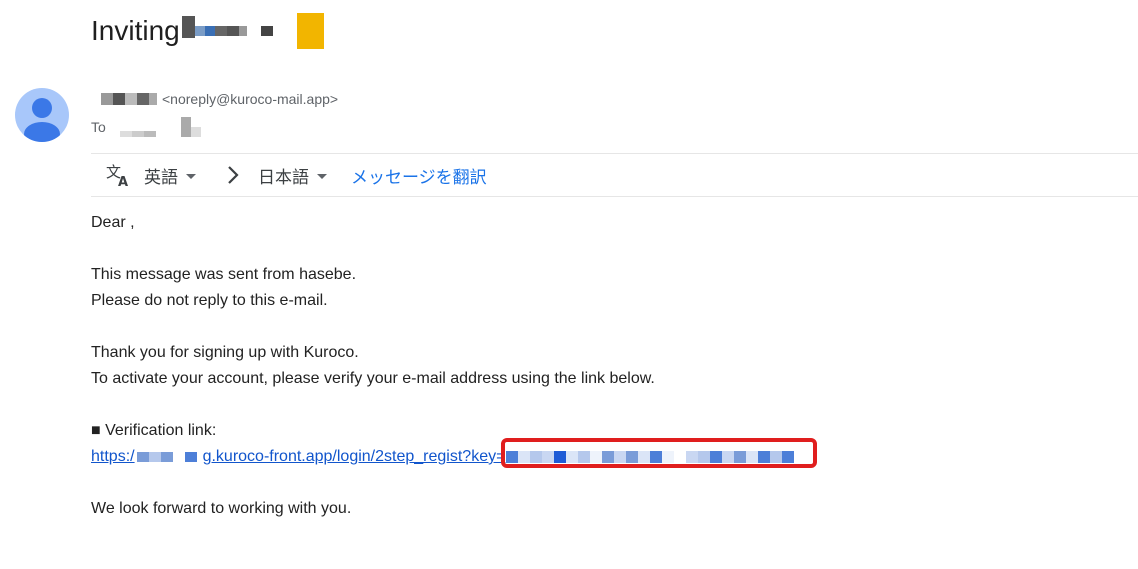  What do you see at coordinates (166, 457) in the screenshot?
I see `redacted-link-domain` at bounding box center [166, 457].